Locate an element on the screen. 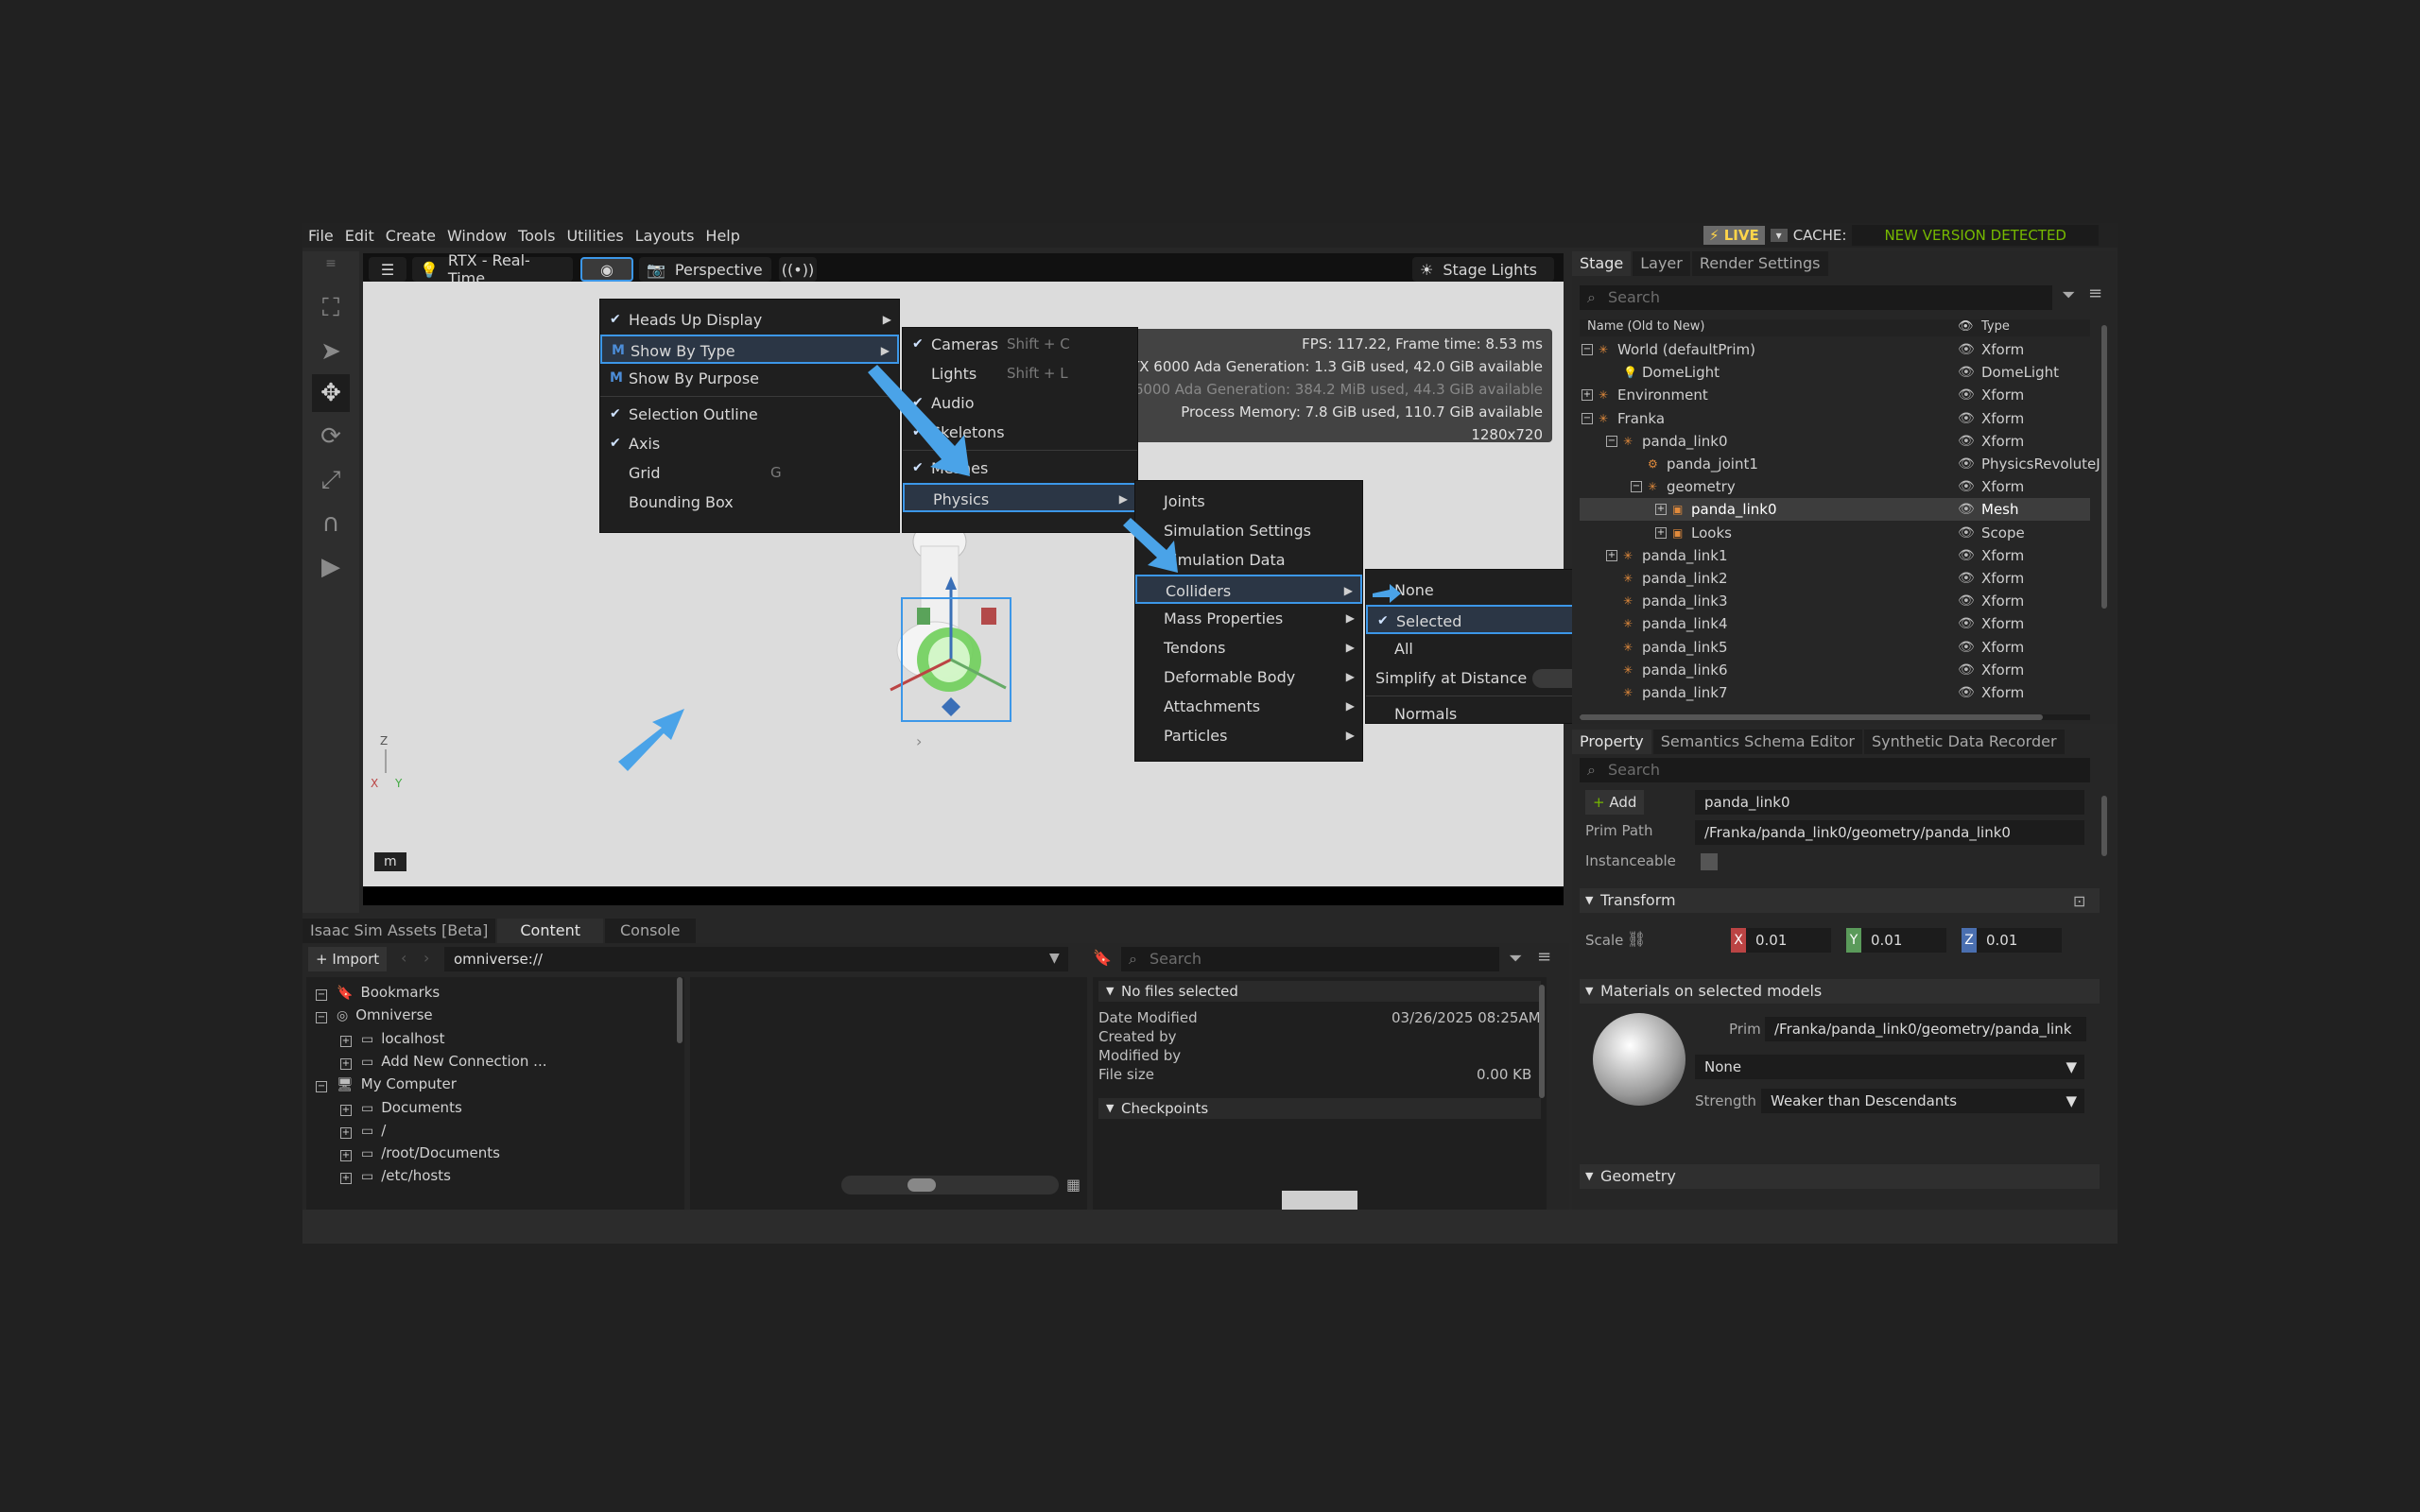 Image resolution: width=2420 pixels, height=1512 pixels. play-icon: ▶ is located at coordinates (331, 567).